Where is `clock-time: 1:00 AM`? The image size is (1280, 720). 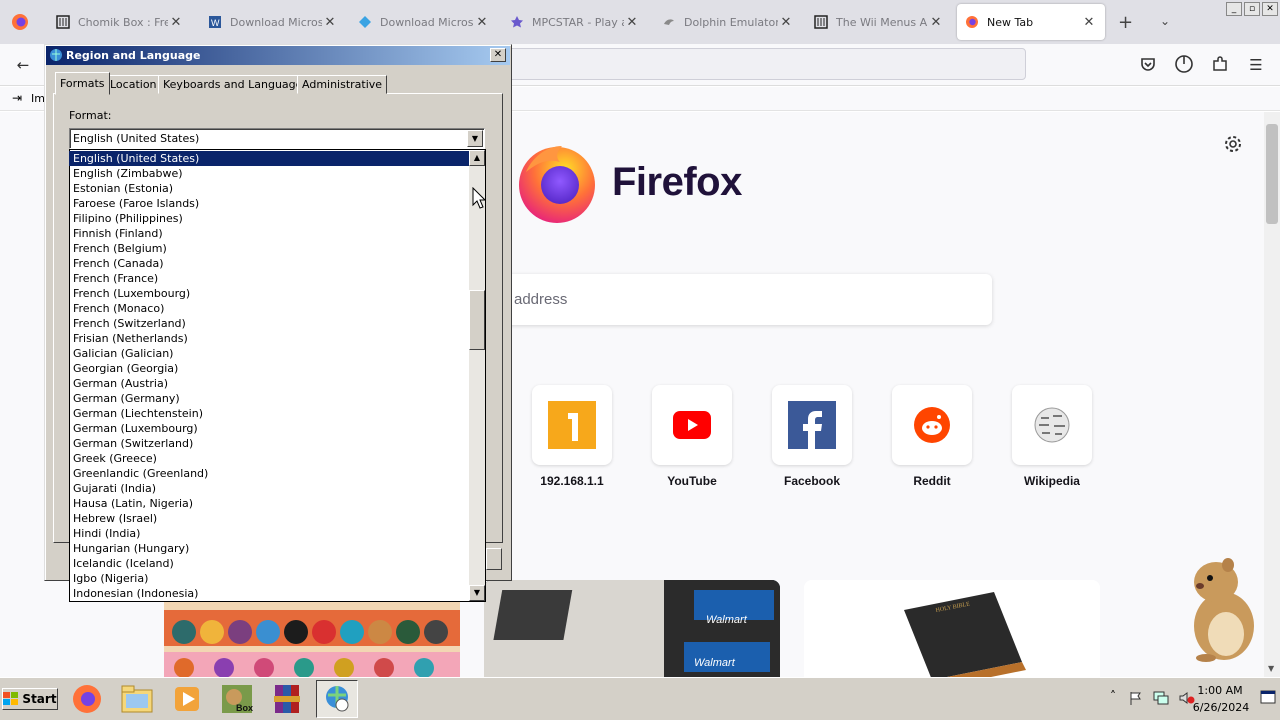
clock-time: 1:00 AM is located at coordinates (1220, 690).